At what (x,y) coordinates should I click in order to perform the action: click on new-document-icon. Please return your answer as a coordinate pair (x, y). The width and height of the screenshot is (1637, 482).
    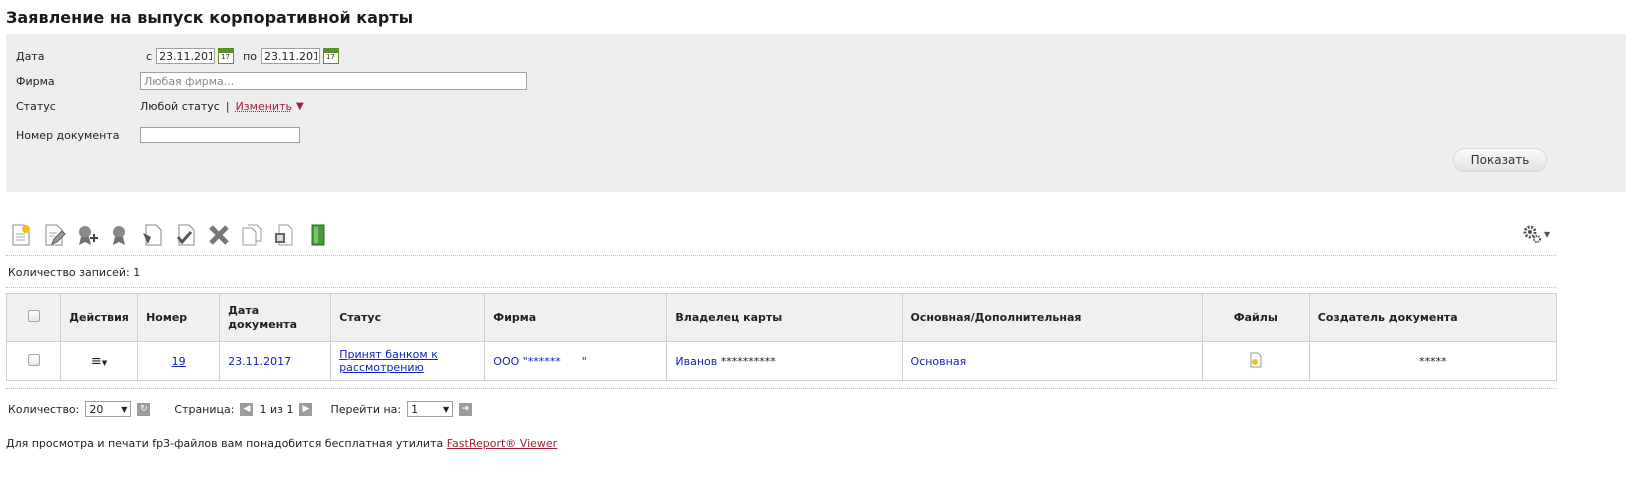
    Looking at the image, I should click on (21, 235).